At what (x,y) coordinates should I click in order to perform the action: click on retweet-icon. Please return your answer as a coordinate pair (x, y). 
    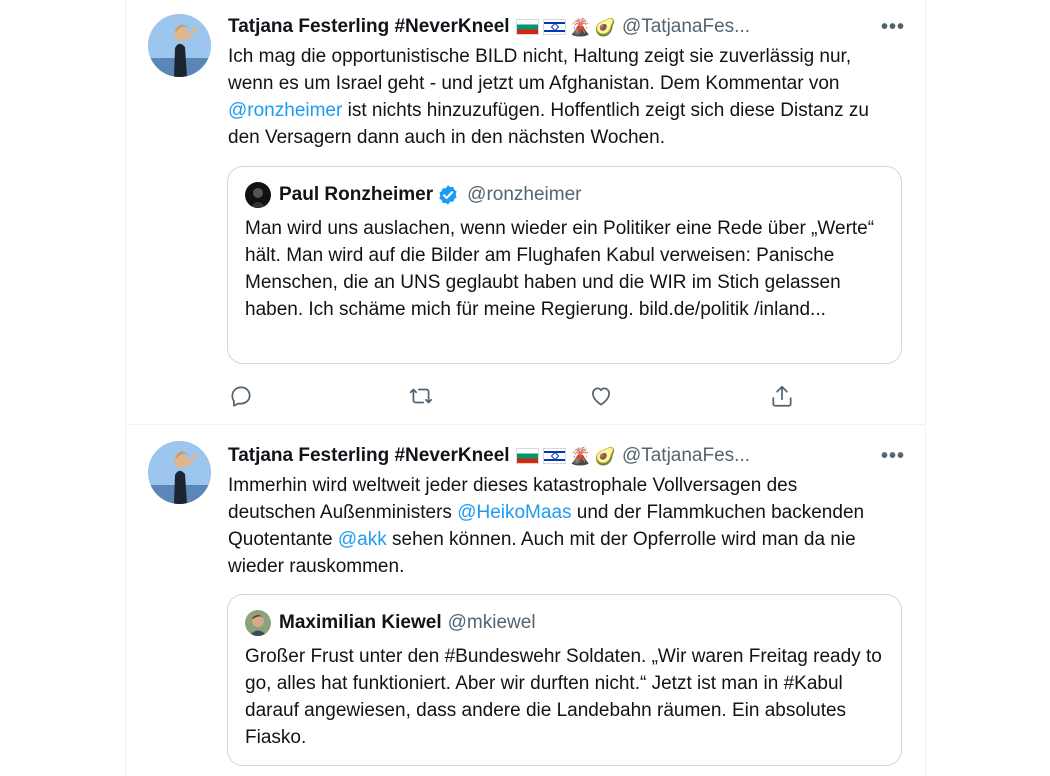
    Looking at the image, I should click on (421, 396).